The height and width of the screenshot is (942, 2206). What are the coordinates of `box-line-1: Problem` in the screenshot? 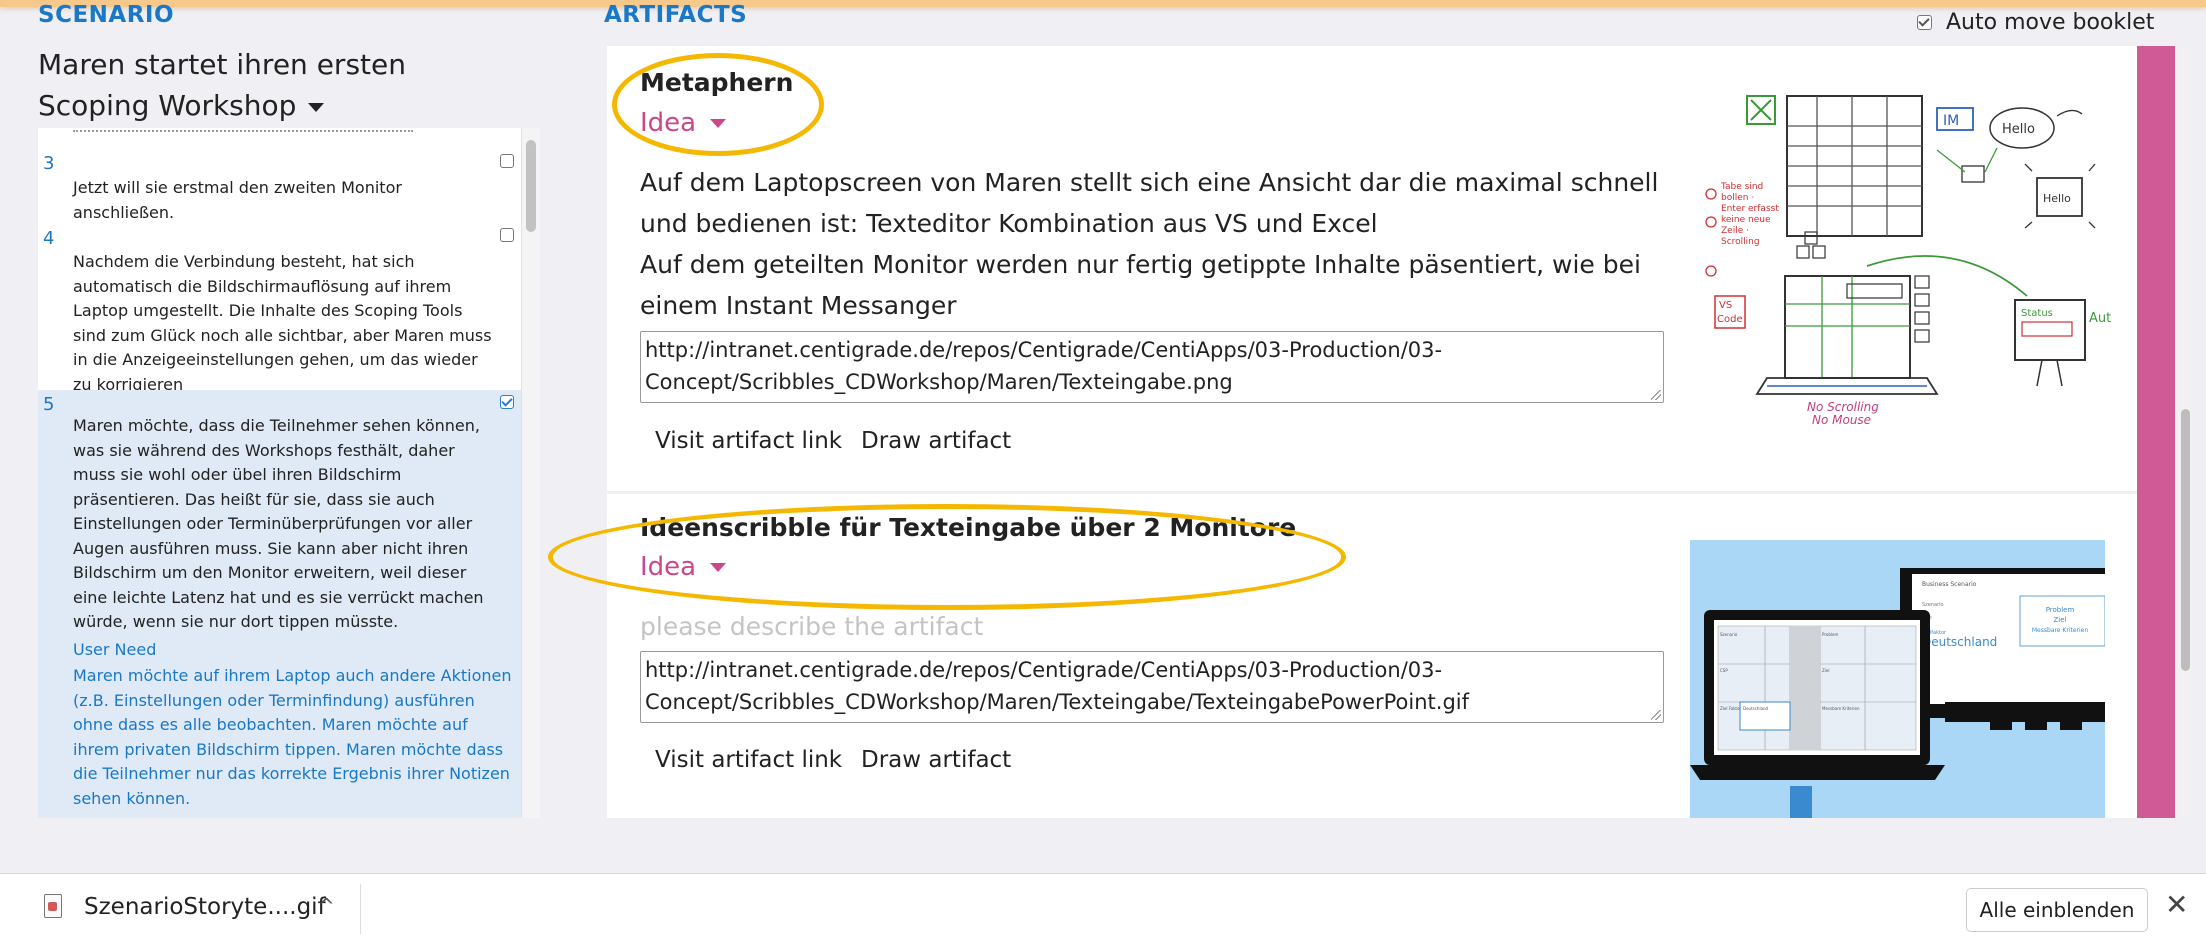 It's located at (2060, 610).